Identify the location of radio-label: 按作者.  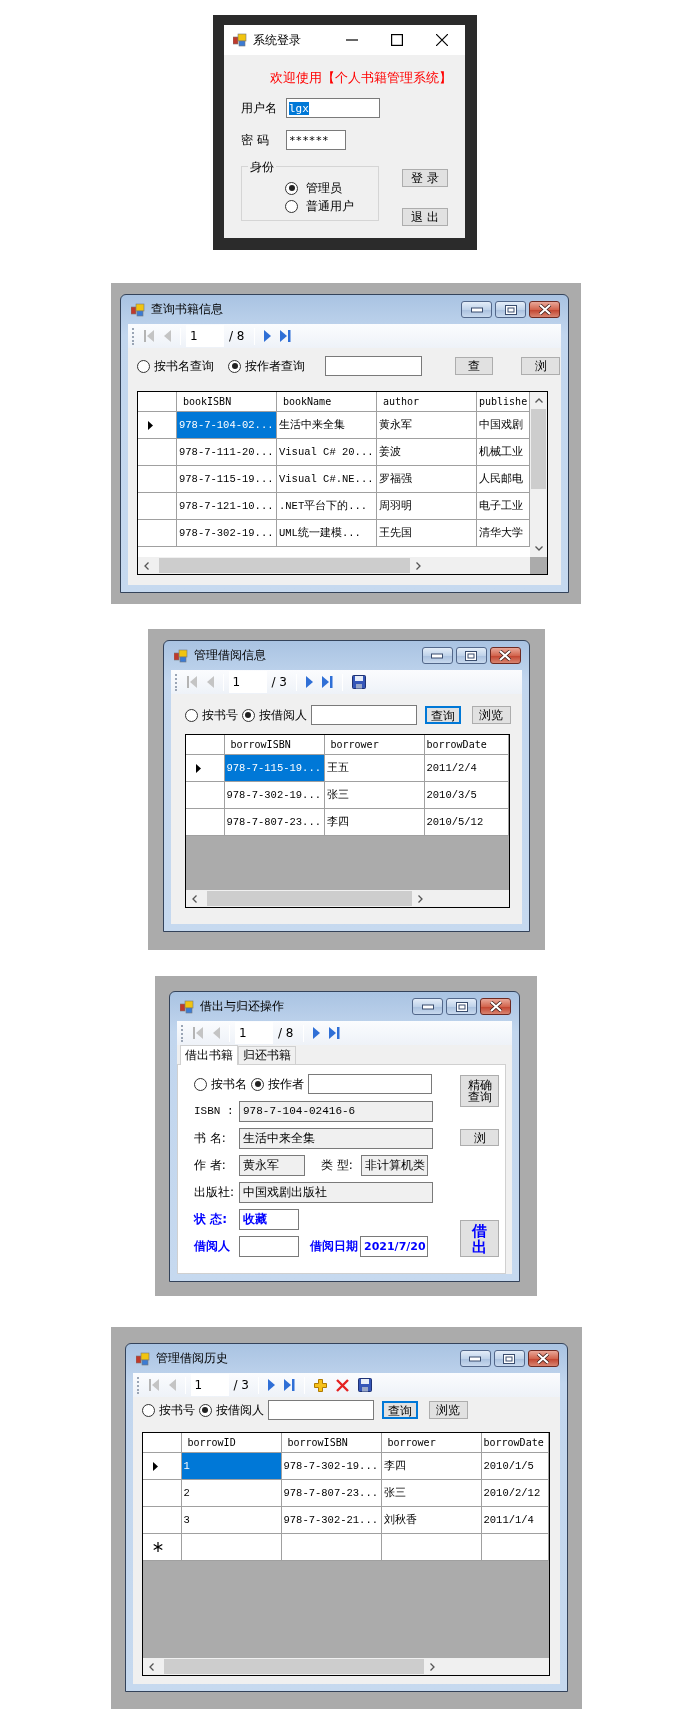
(286, 1084).